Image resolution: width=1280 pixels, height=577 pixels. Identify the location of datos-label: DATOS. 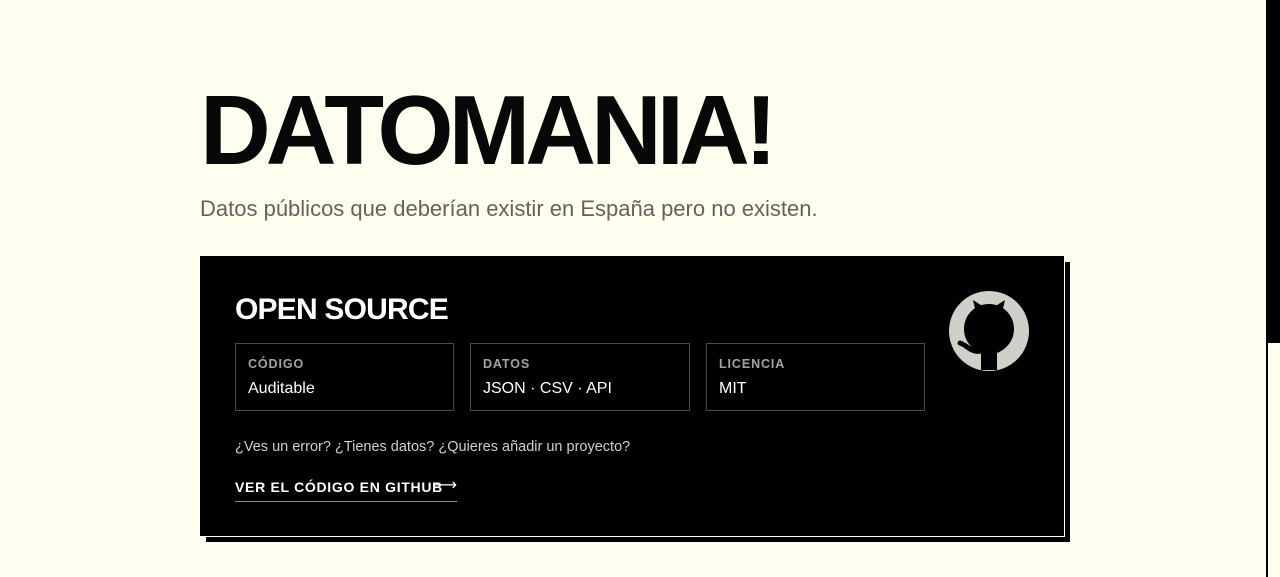
(507, 364).